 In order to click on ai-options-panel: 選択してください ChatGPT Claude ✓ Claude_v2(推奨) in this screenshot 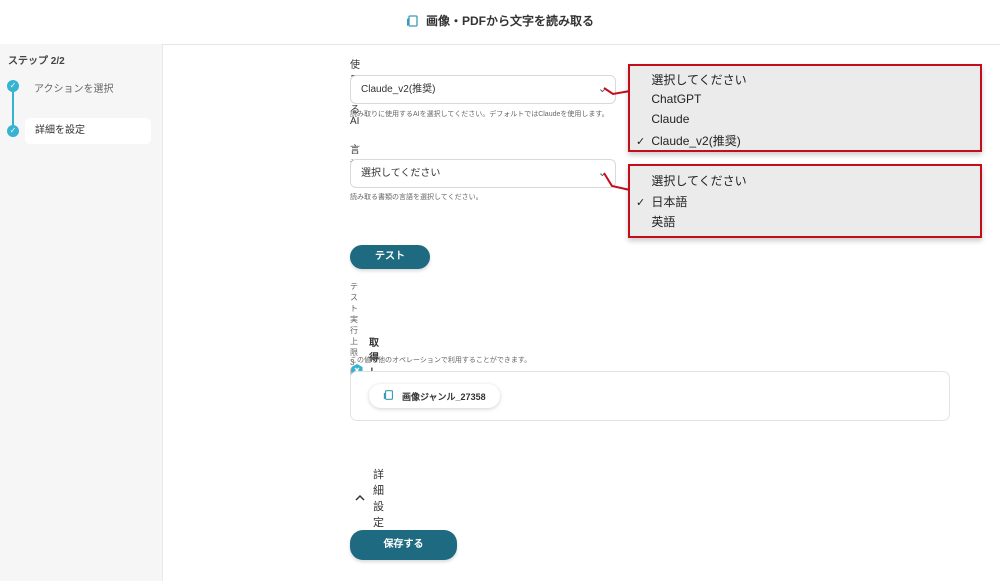, I will do `click(805, 108)`.